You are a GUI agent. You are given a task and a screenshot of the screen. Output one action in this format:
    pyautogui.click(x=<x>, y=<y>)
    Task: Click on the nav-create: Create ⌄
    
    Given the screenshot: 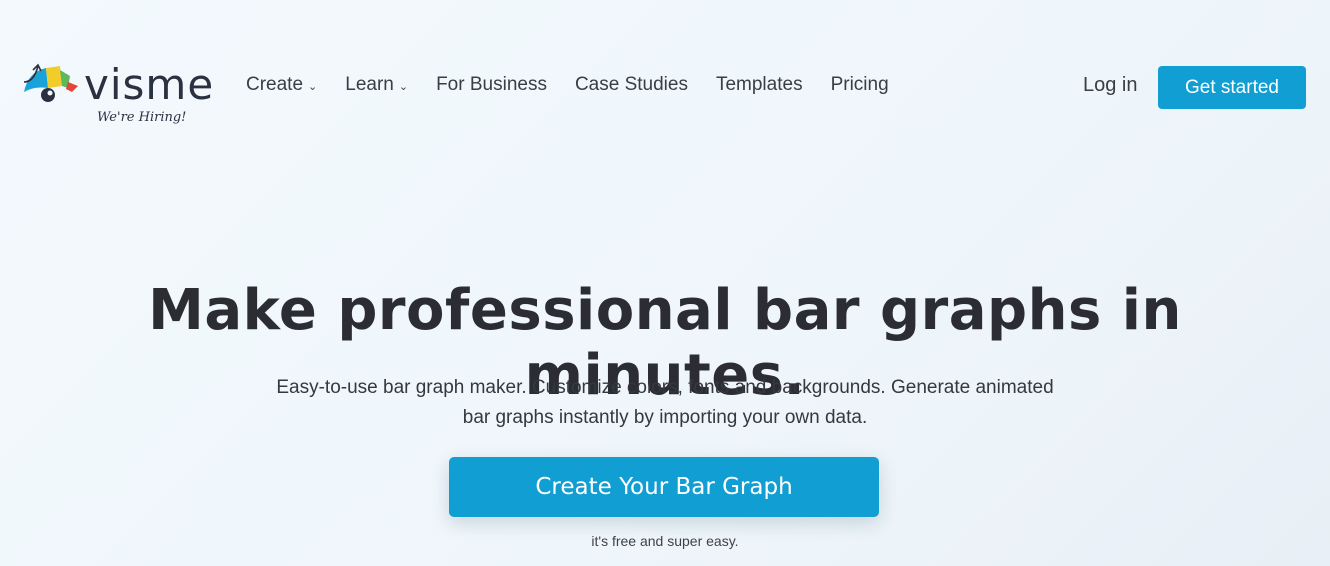 What is the action you would take?
    pyautogui.click(x=281, y=85)
    